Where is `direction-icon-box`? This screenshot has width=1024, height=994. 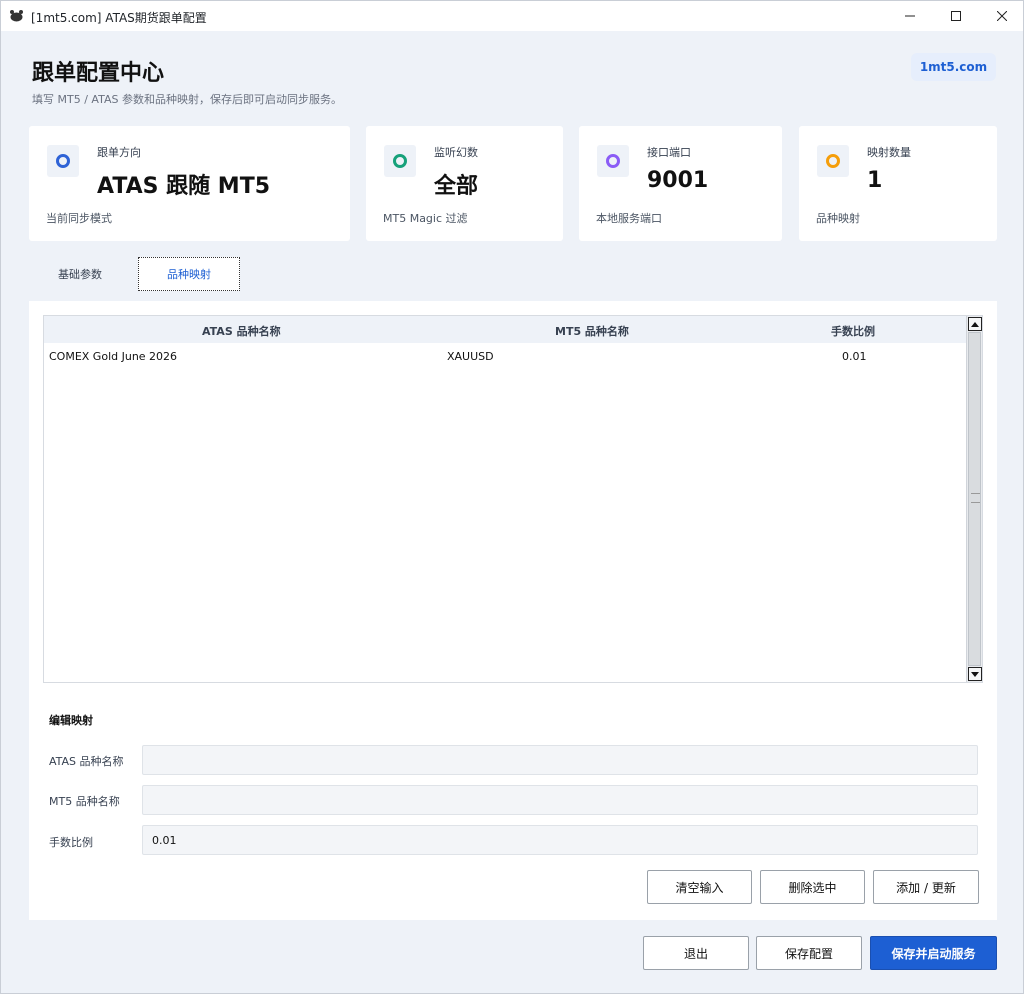
direction-icon-box is located at coordinates (63, 161).